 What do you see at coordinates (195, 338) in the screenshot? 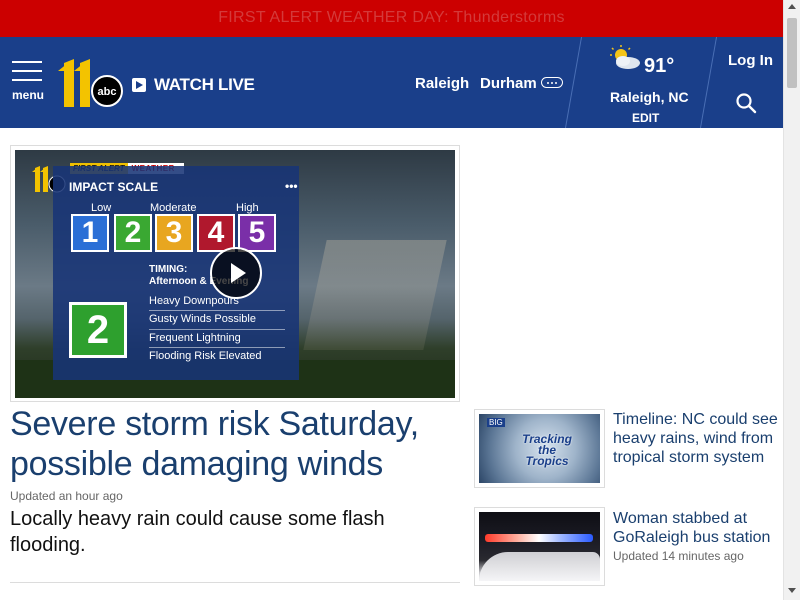
I see `impact-item: Frequent Lightning` at bounding box center [195, 338].